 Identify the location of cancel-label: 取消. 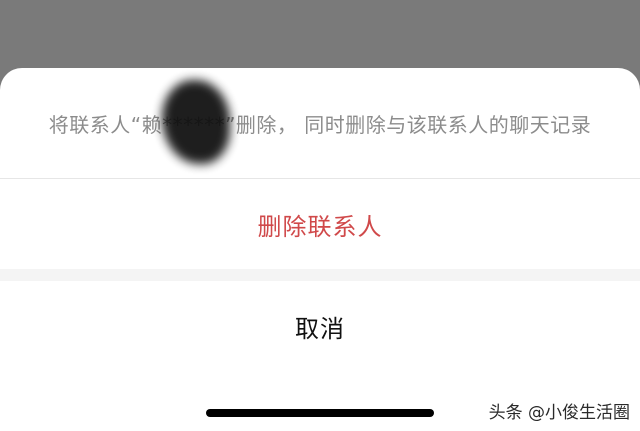
(320, 328).